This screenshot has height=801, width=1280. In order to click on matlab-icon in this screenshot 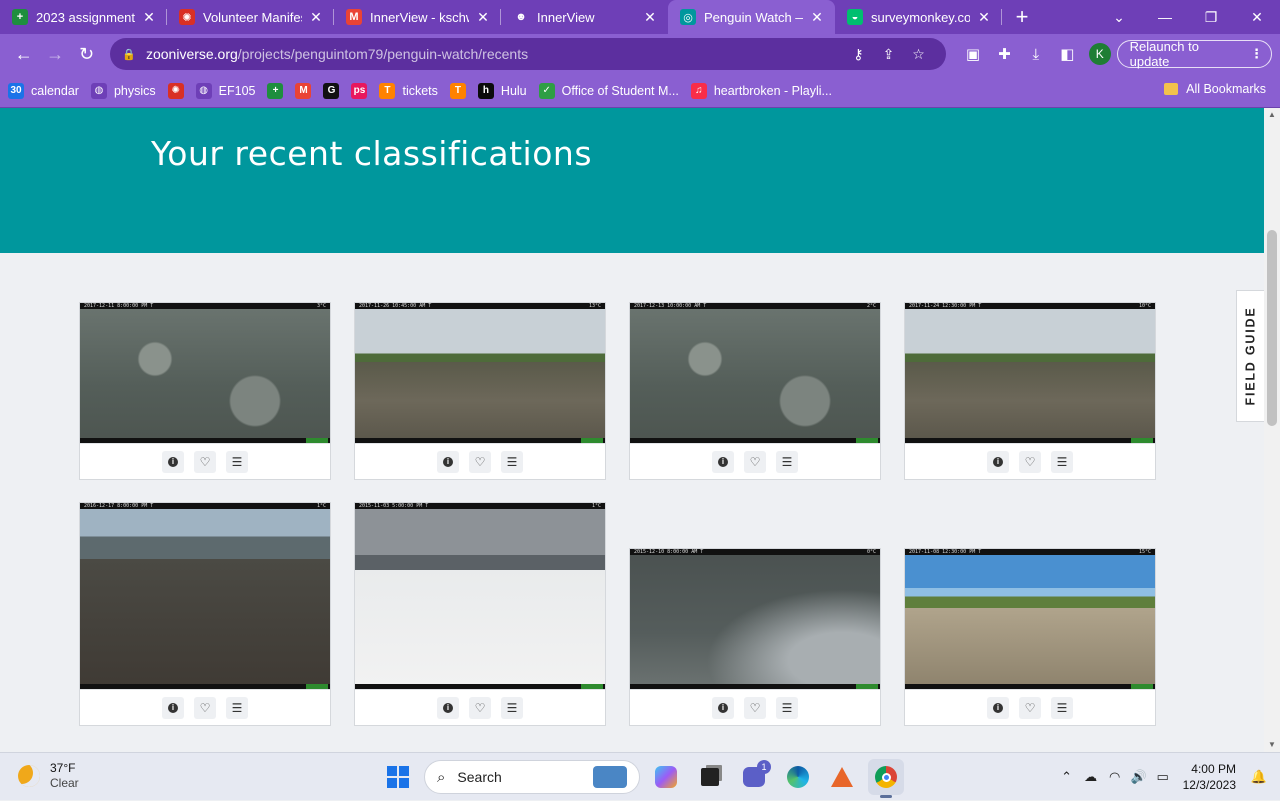, I will do `click(842, 777)`.